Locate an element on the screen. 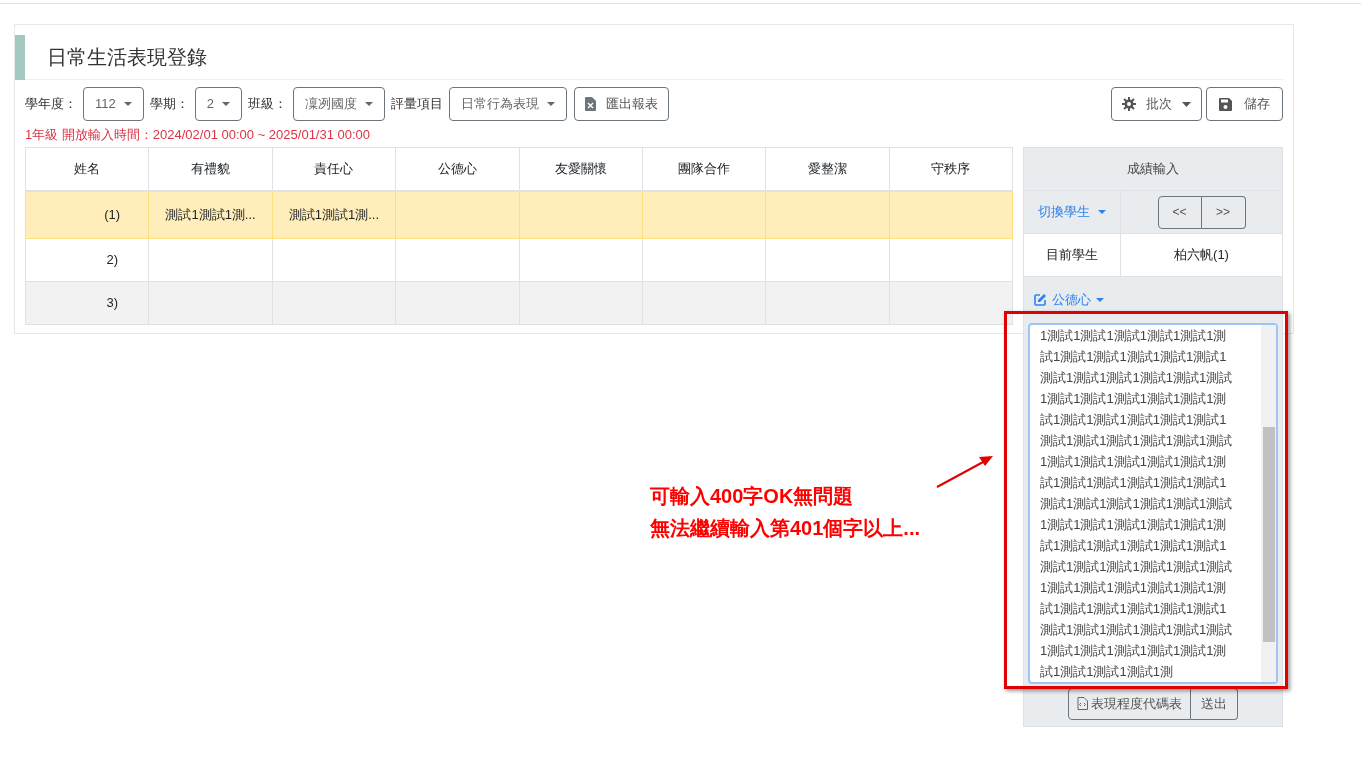  panel-title: 成績輸入 is located at coordinates (1153, 169).